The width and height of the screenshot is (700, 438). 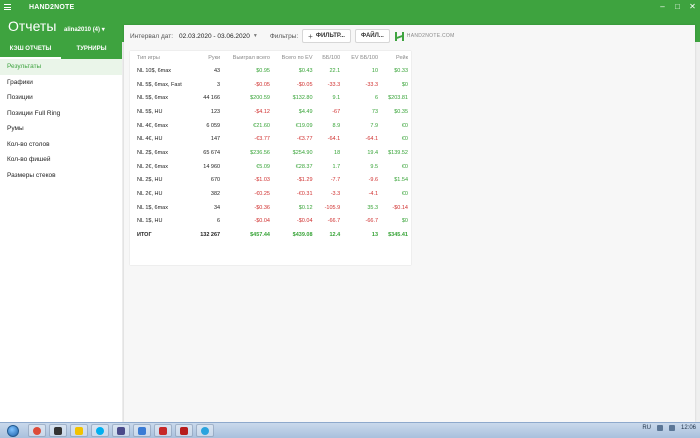 I want to click on table-cell: $0.43, so click(x=305, y=70).